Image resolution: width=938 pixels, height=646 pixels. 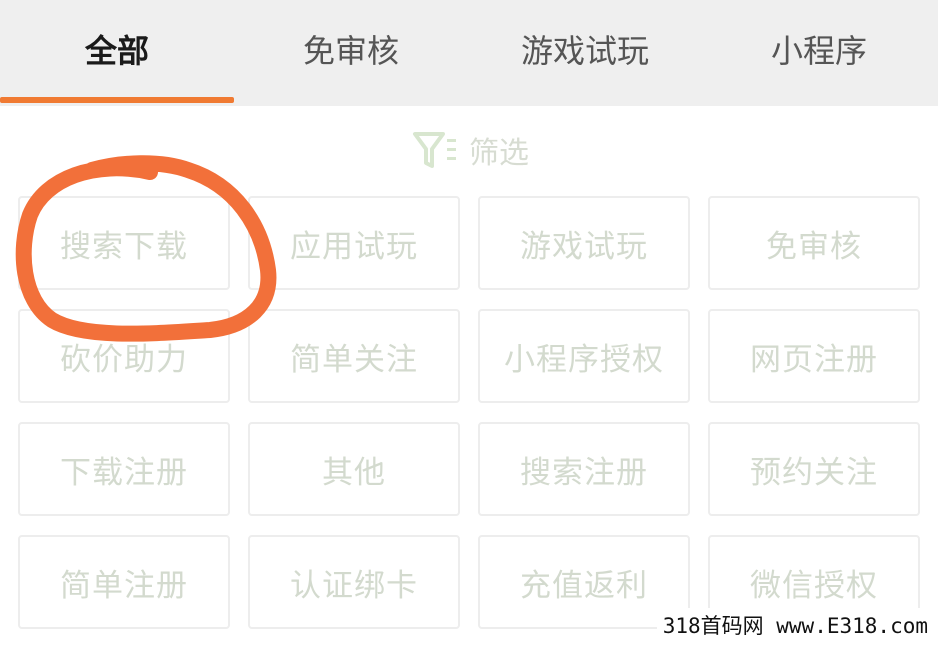 What do you see at coordinates (124, 582) in the screenshot?
I see `category-simple-register: 简单注册` at bounding box center [124, 582].